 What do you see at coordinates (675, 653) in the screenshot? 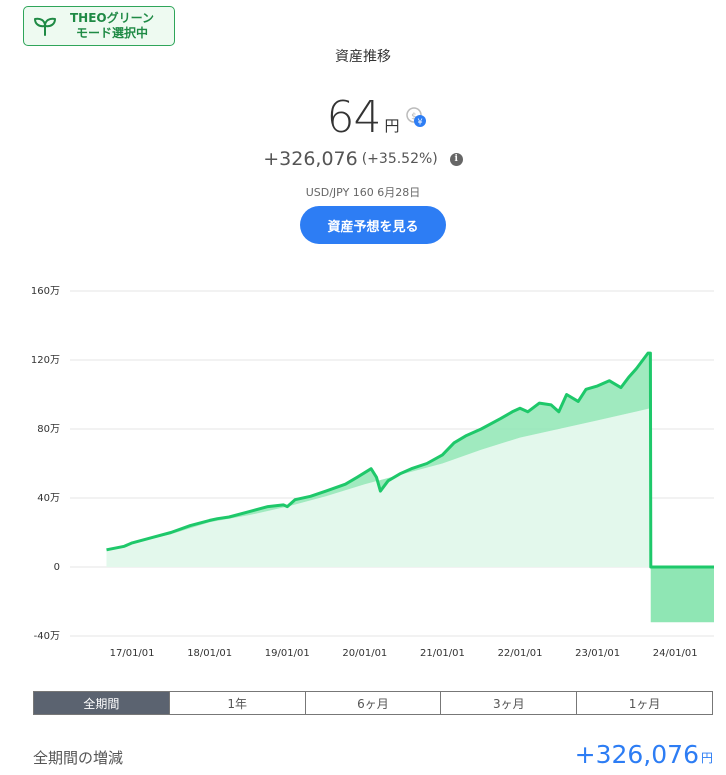
I see `x-tick-label: 24/01/01` at bounding box center [675, 653].